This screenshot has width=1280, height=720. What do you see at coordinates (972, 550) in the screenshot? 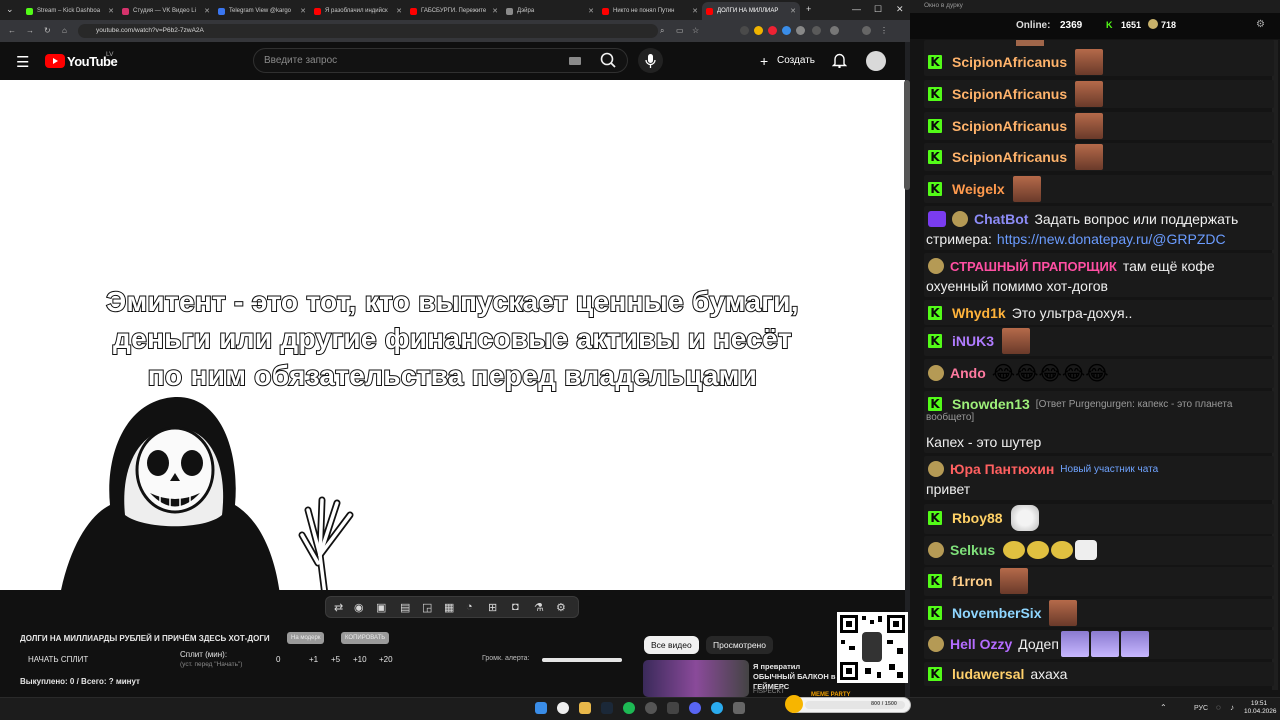
I see `chat-username: Selkus` at bounding box center [972, 550].